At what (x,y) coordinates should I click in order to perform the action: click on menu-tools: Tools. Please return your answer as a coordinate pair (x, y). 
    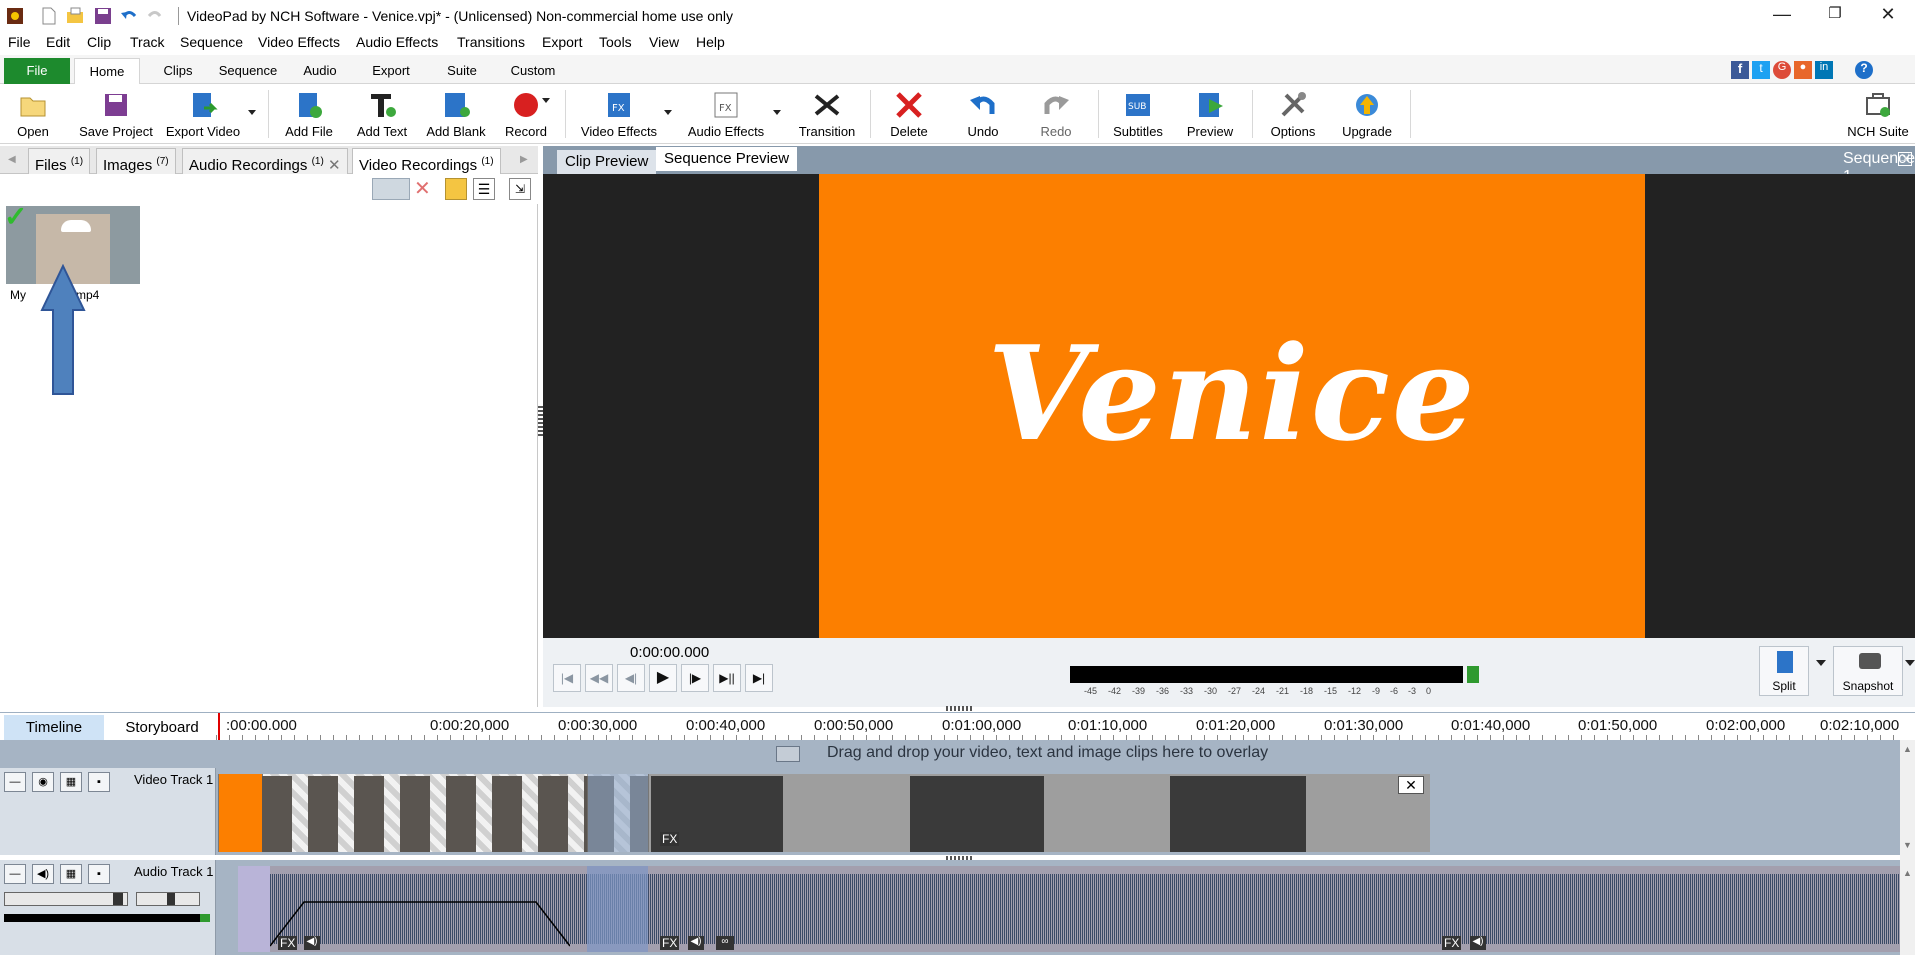
    Looking at the image, I should click on (615, 42).